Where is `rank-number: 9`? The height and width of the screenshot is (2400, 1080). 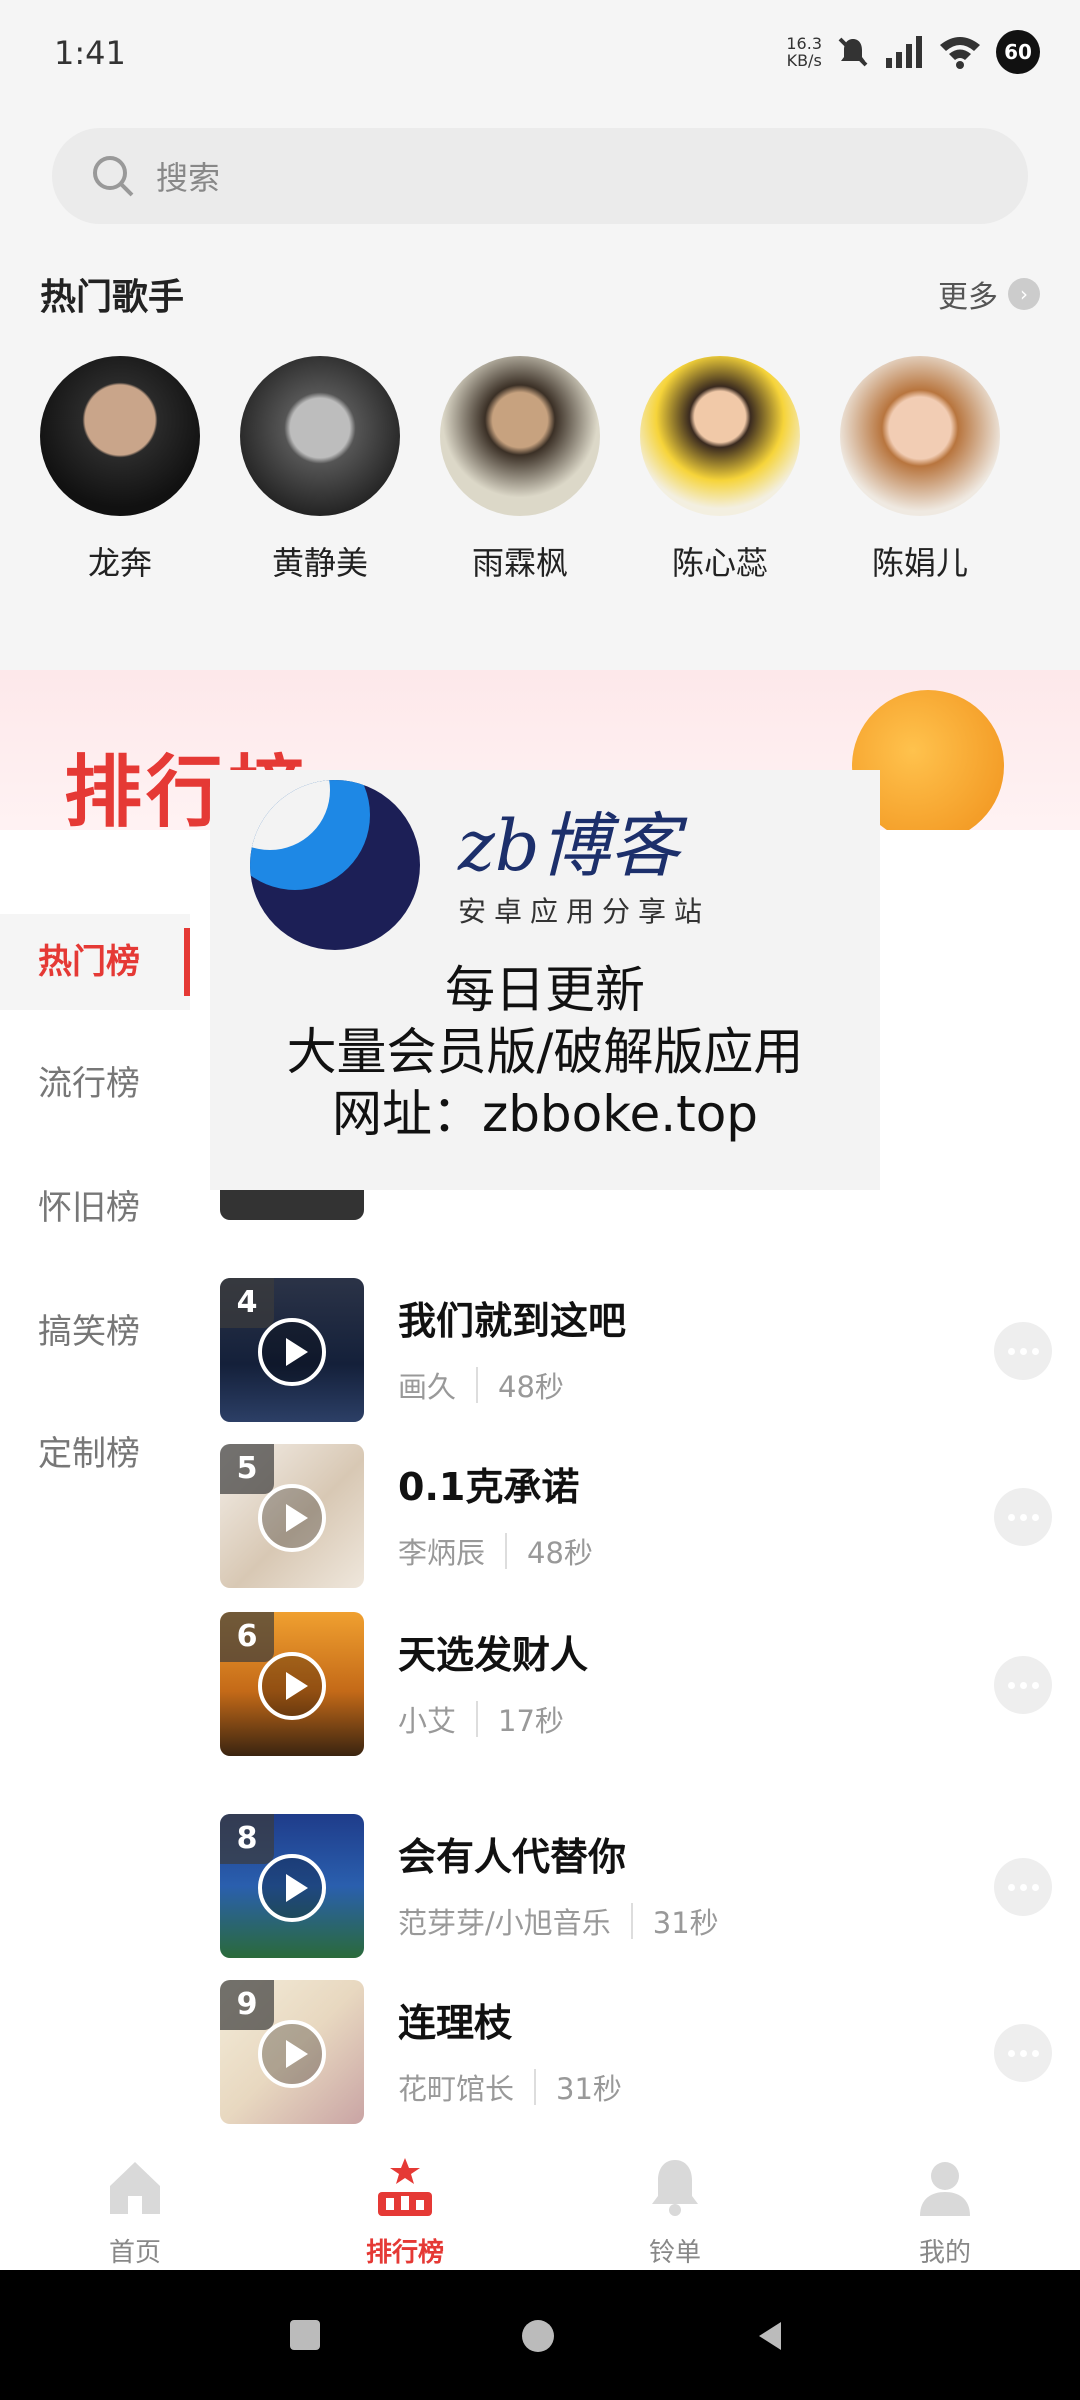 rank-number: 9 is located at coordinates (247, 2005).